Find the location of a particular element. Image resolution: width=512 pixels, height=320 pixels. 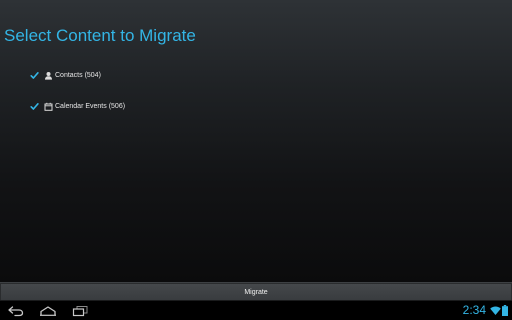

recent-apps-icon is located at coordinates (80, 310).